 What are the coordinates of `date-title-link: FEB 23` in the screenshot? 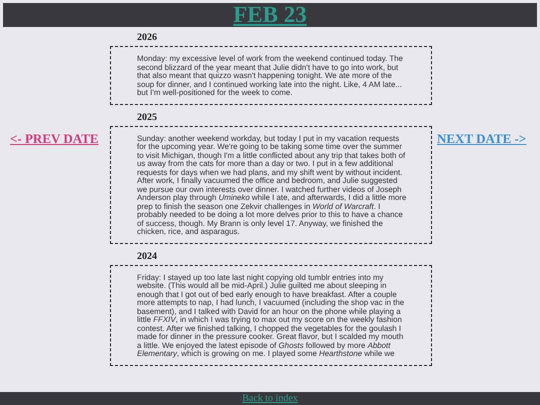 It's located at (270, 15).